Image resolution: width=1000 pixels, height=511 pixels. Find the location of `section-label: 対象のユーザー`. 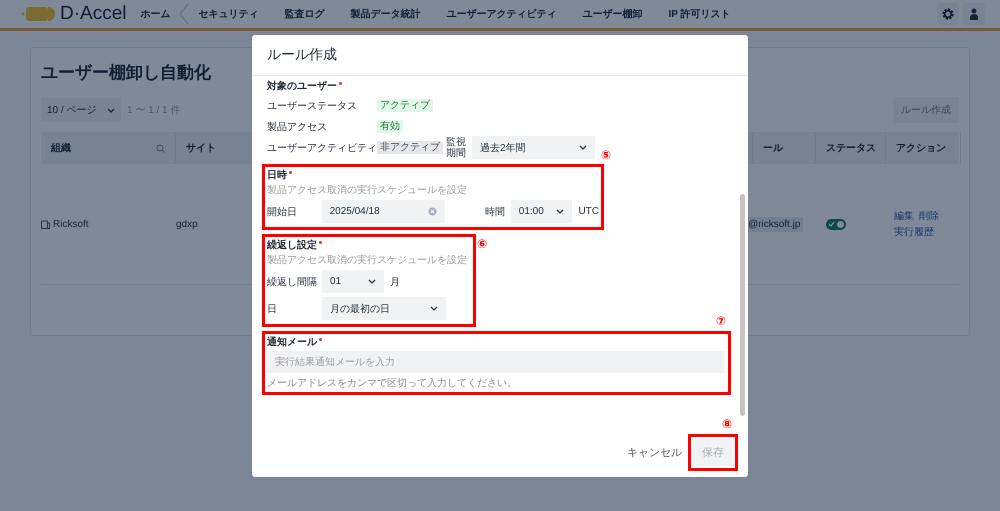

section-label: 対象のユーザー is located at coordinates (302, 86).